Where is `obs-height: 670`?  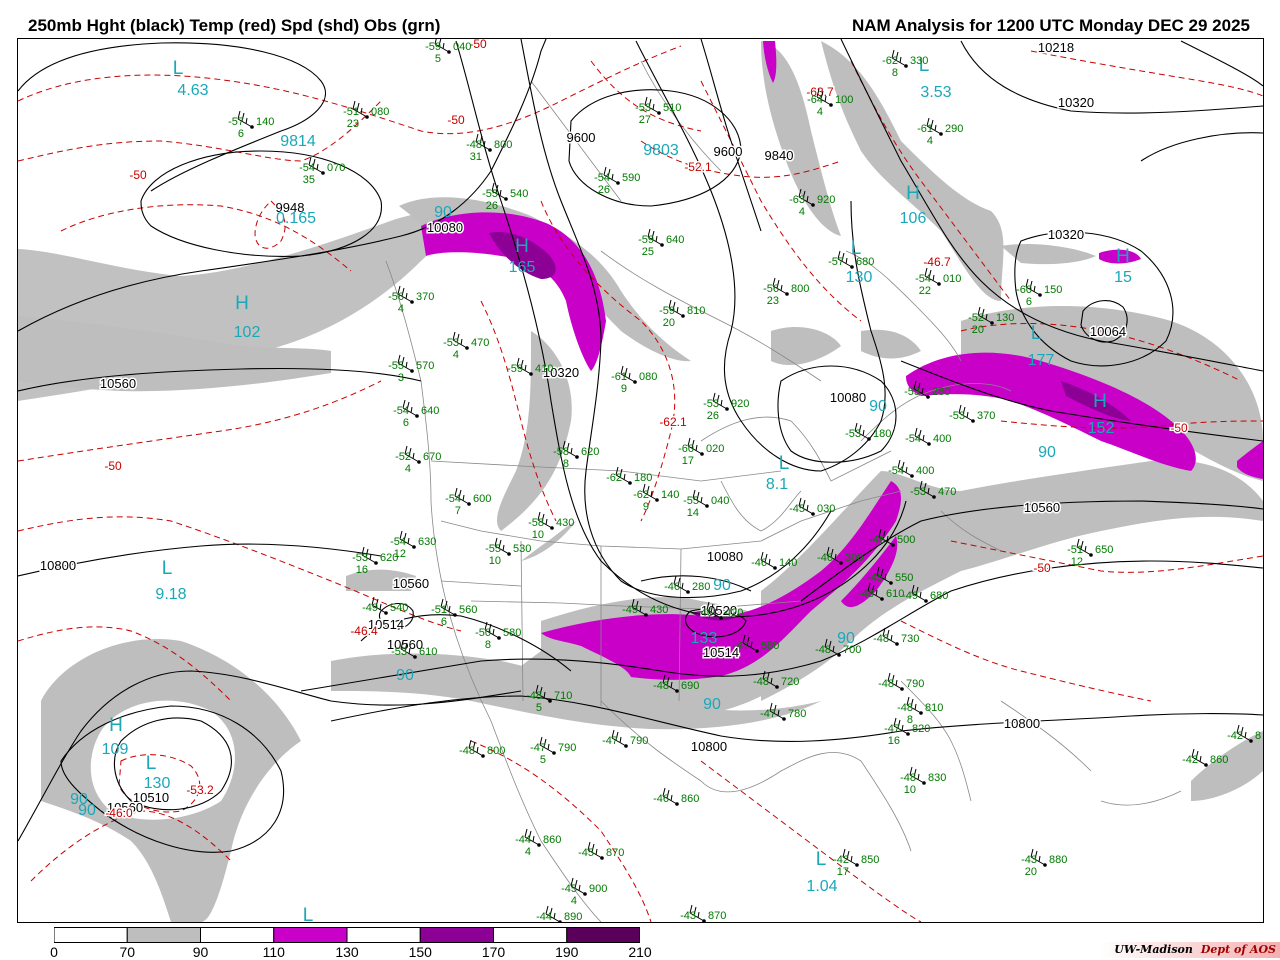 obs-height: 670 is located at coordinates (432, 457).